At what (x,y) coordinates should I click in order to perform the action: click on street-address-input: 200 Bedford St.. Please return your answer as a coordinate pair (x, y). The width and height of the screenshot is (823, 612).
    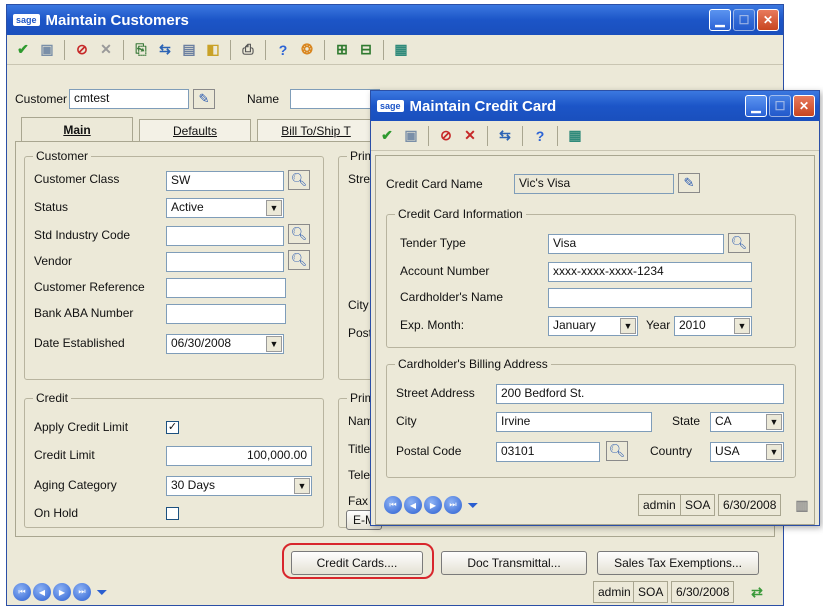
    Looking at the image, I should click on (640, 394).